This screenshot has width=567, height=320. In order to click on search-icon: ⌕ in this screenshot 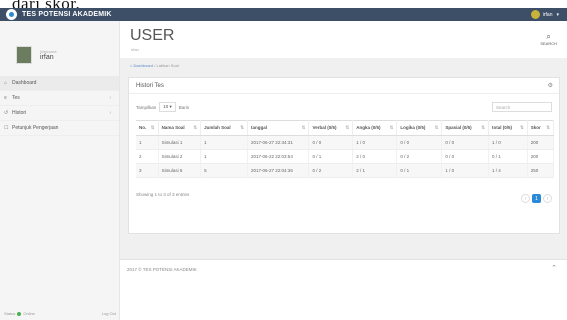, I will do `click(548, 36)`.